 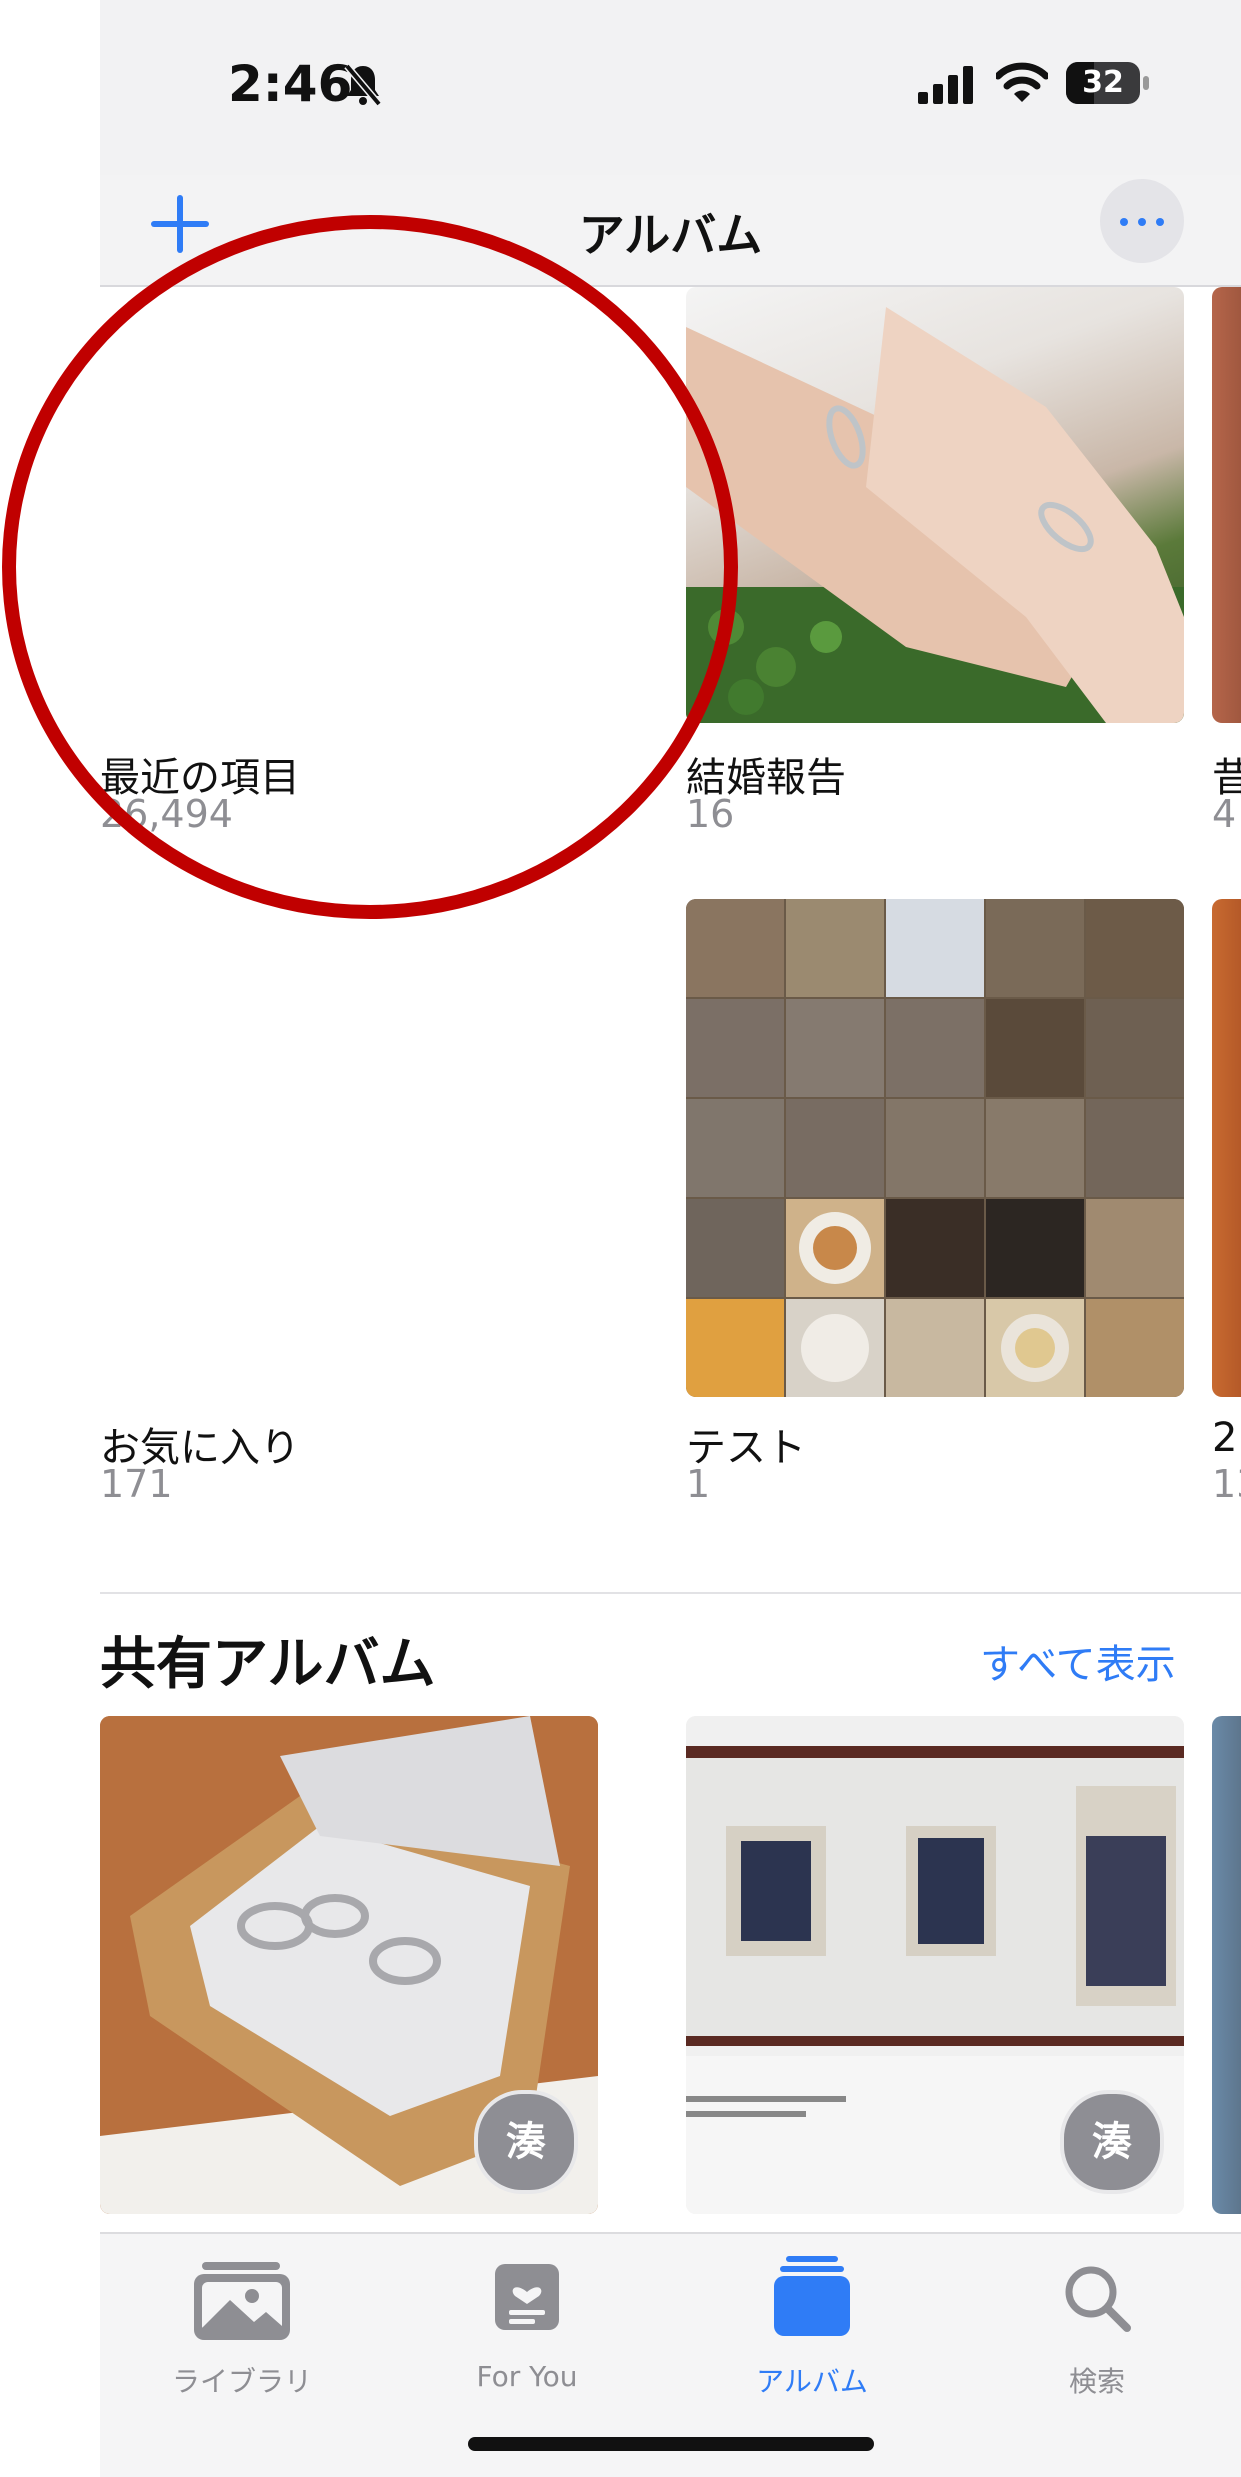 I want to click on album-thumbnail-wedding-report, so click(x=935, y=505).